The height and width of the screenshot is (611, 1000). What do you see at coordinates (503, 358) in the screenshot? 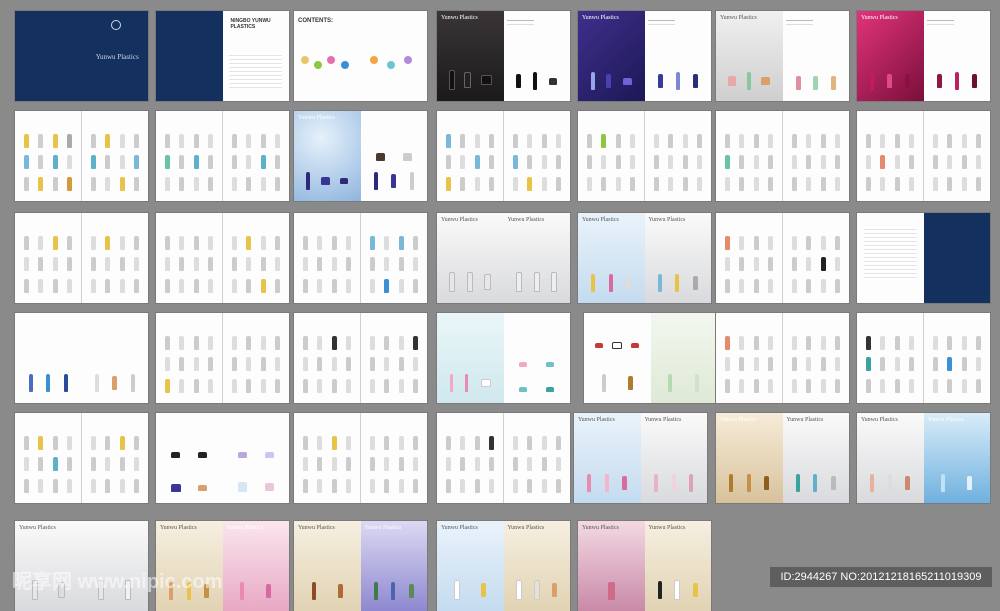
I see `catalog-spread-tube-series` at bounding box center [503, 358].